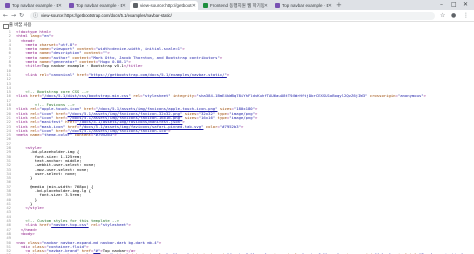 This screenshot has height=254, width=474. I want to click on profile-icon: ●, so click(453, 15).